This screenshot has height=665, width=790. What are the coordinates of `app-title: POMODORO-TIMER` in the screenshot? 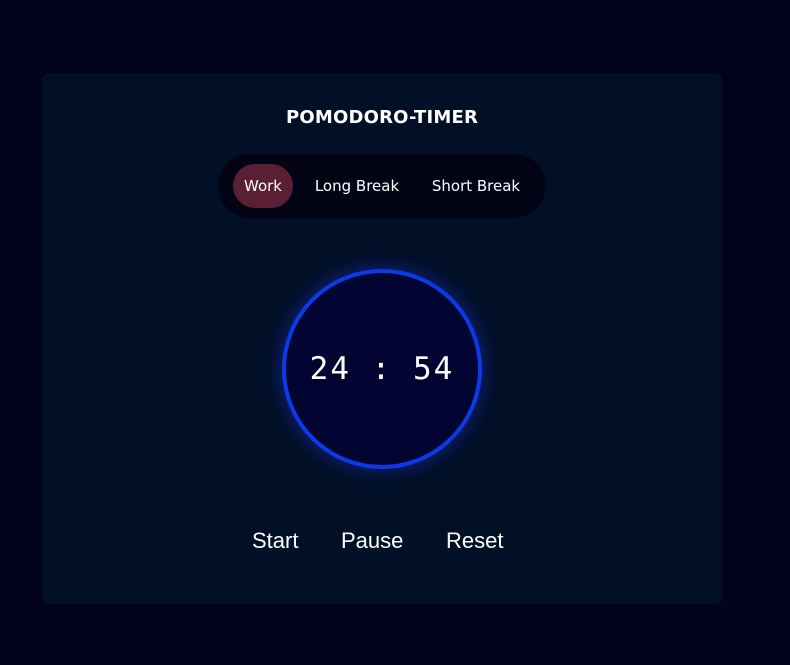 It's located at (382, 117).